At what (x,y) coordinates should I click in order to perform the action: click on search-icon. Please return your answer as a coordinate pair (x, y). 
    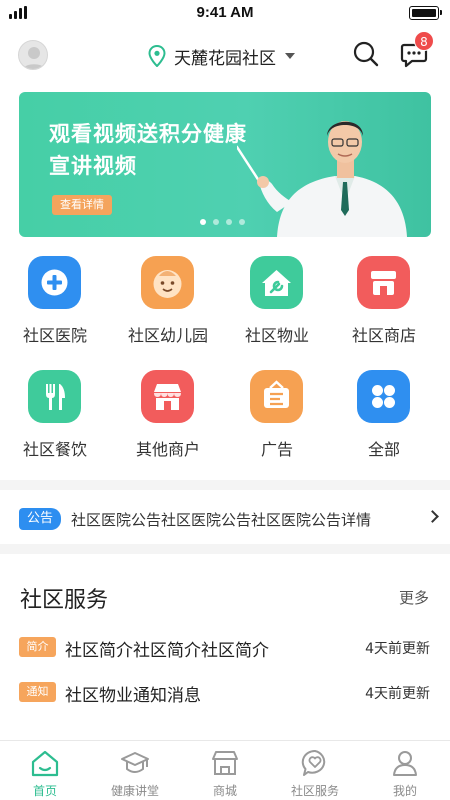
    Looking at the image, I should click on (366, 54).